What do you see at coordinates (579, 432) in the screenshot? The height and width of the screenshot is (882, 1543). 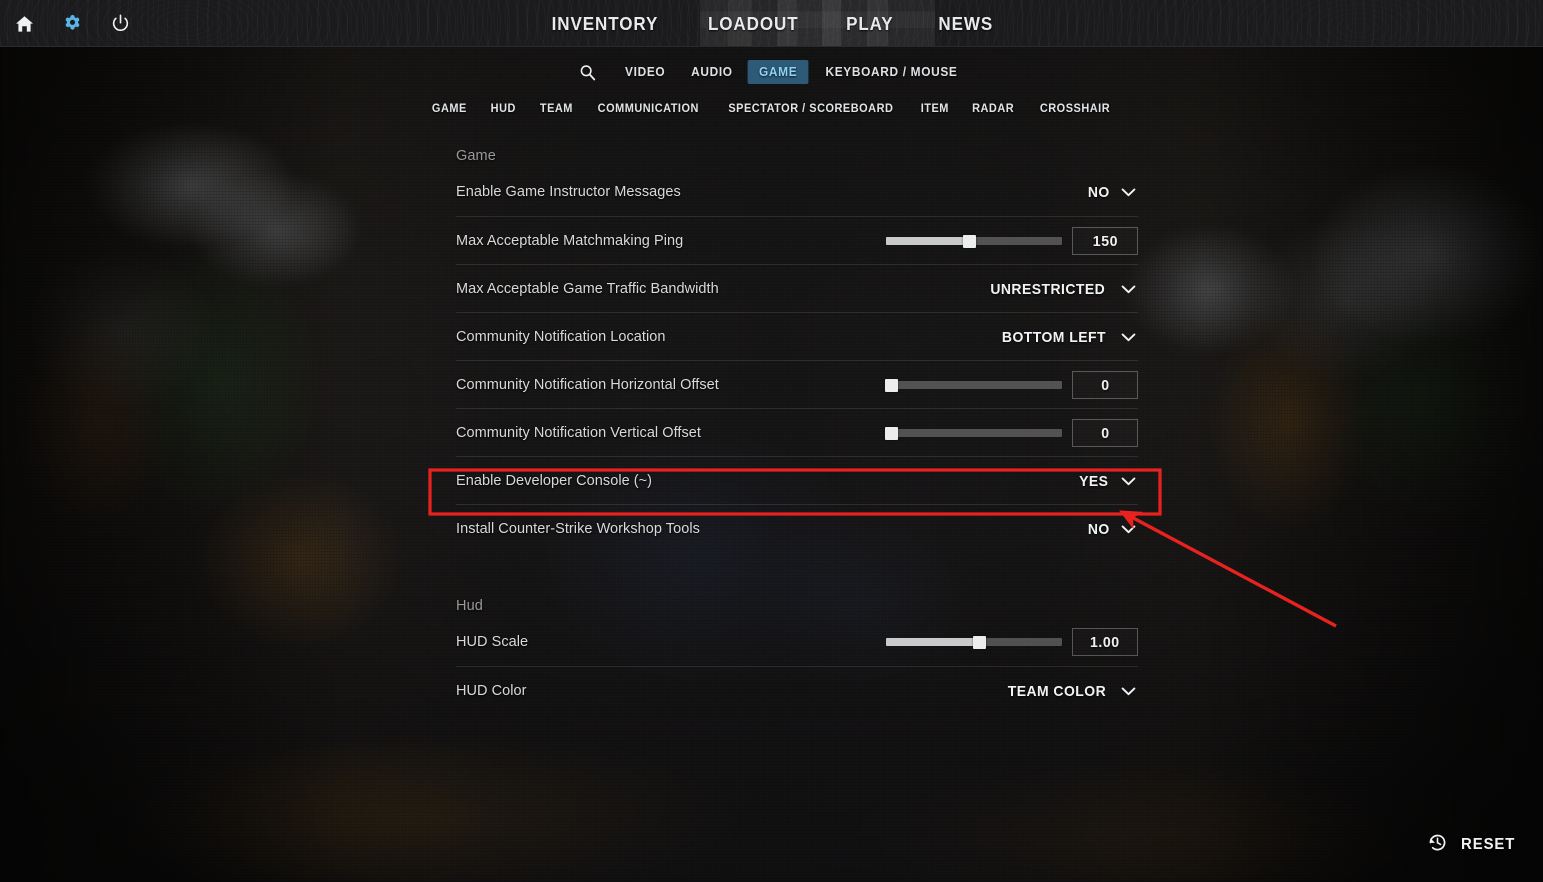 I see `setting-label: Community Notification Vertical Offset` at bounding box center [579, 432].